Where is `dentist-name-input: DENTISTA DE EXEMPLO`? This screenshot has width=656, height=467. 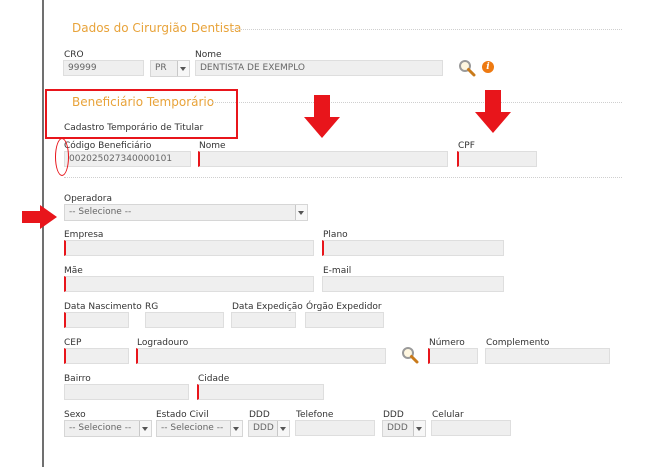 dentist-name-input: DENTISTA DE EXEMPLO is located at coordinates (319, 68).